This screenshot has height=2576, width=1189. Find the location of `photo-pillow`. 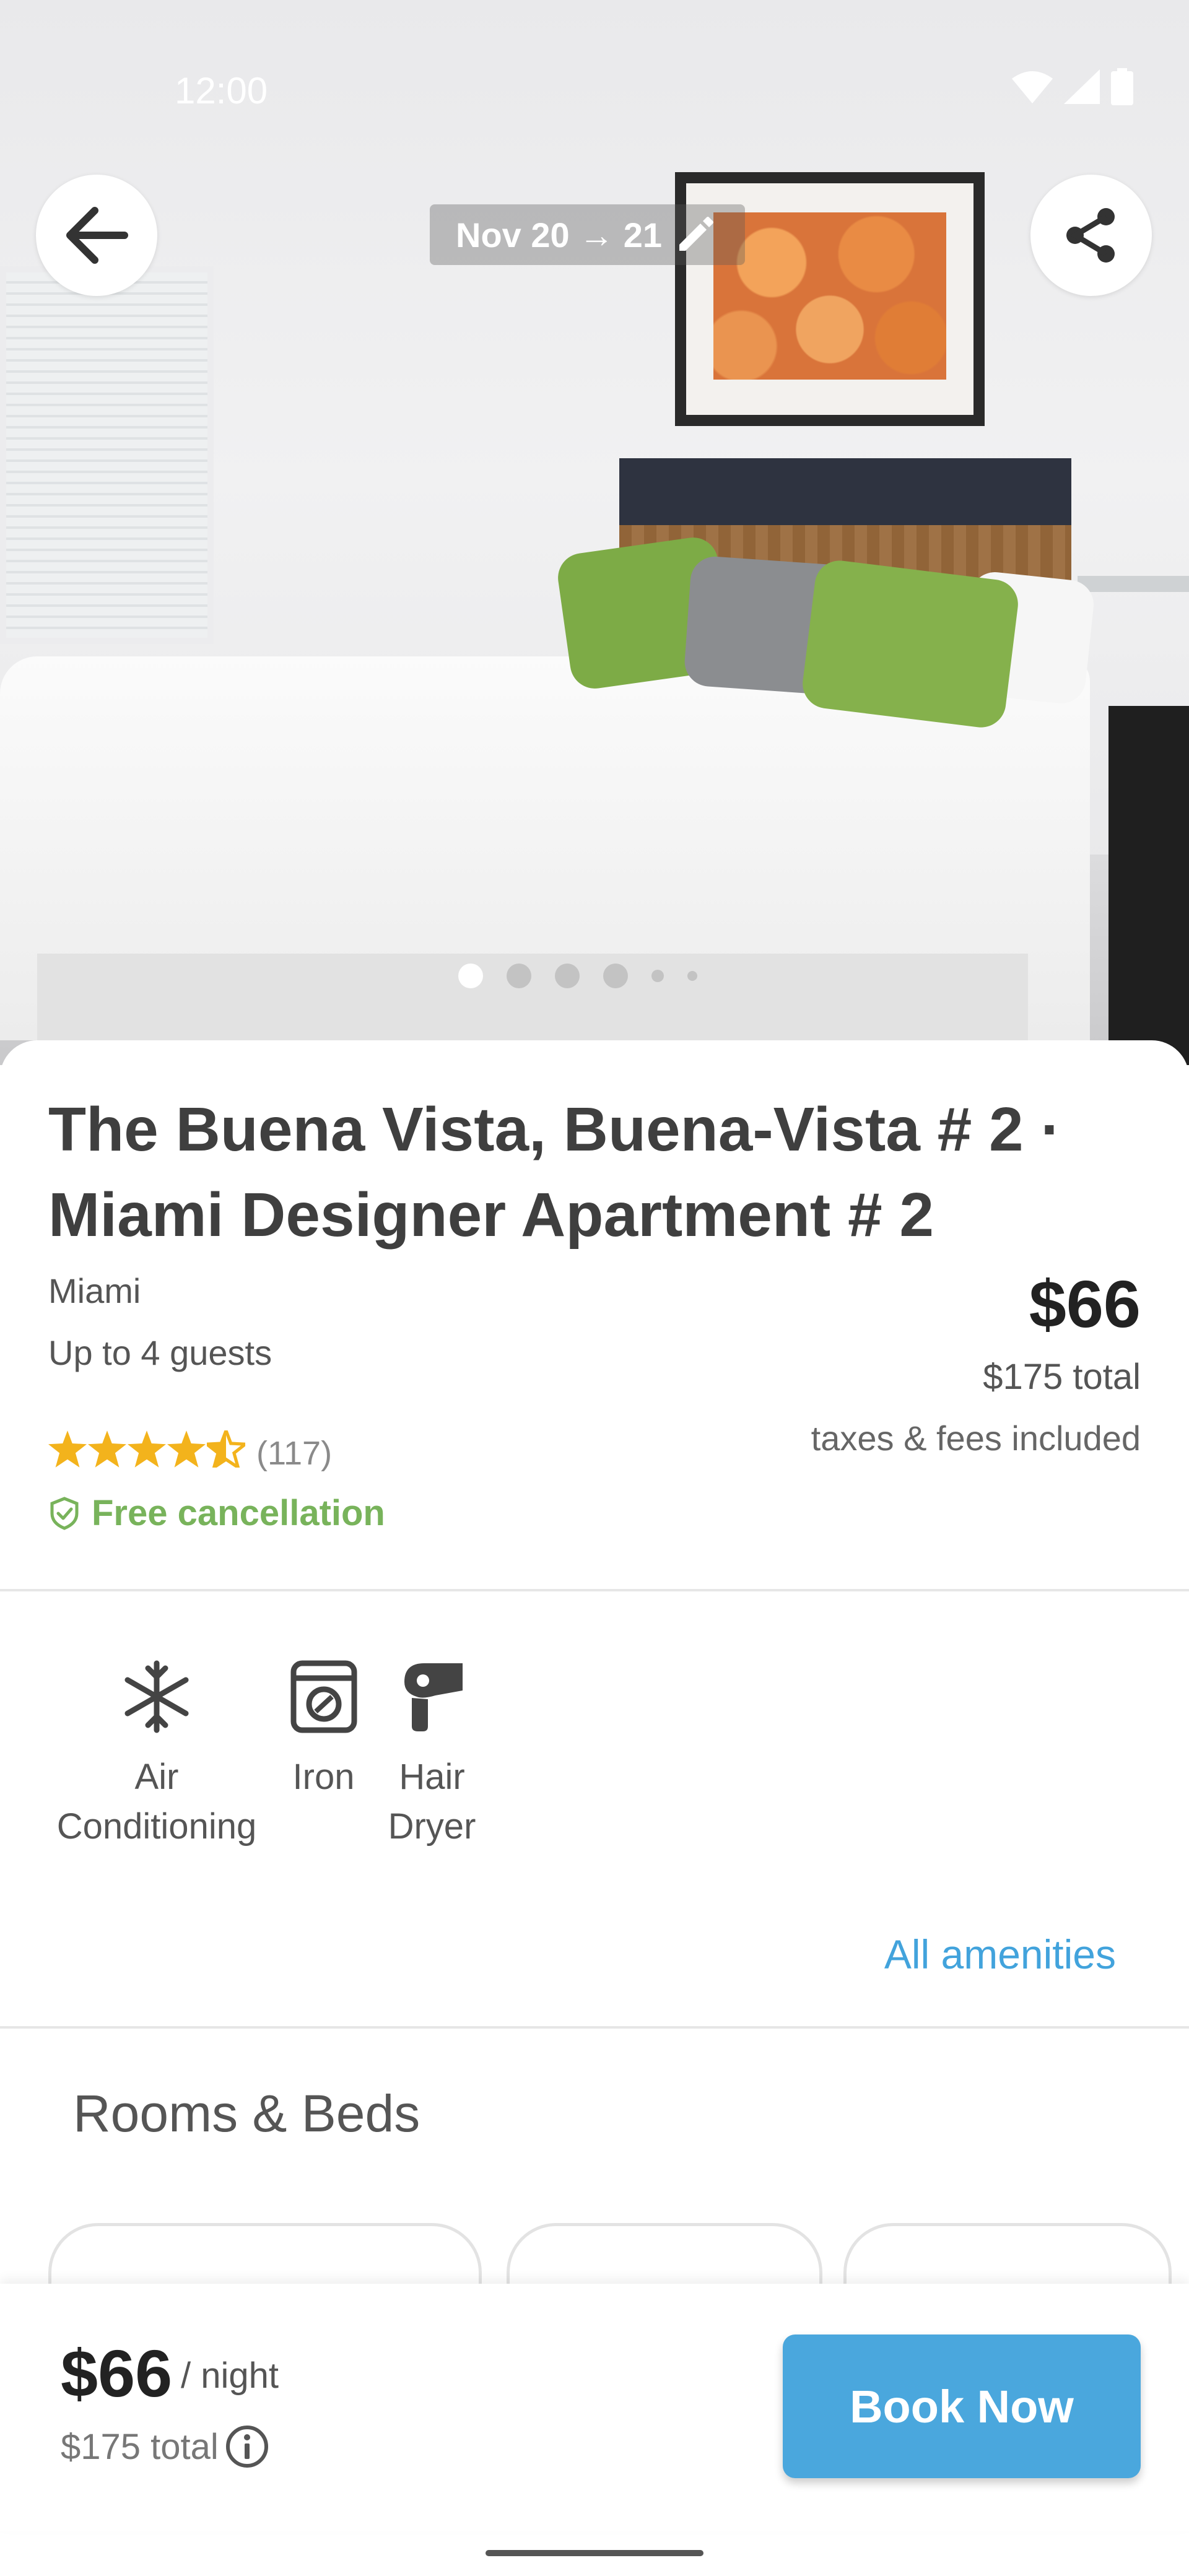

photo-pillow is located at coordinates (910, 644).